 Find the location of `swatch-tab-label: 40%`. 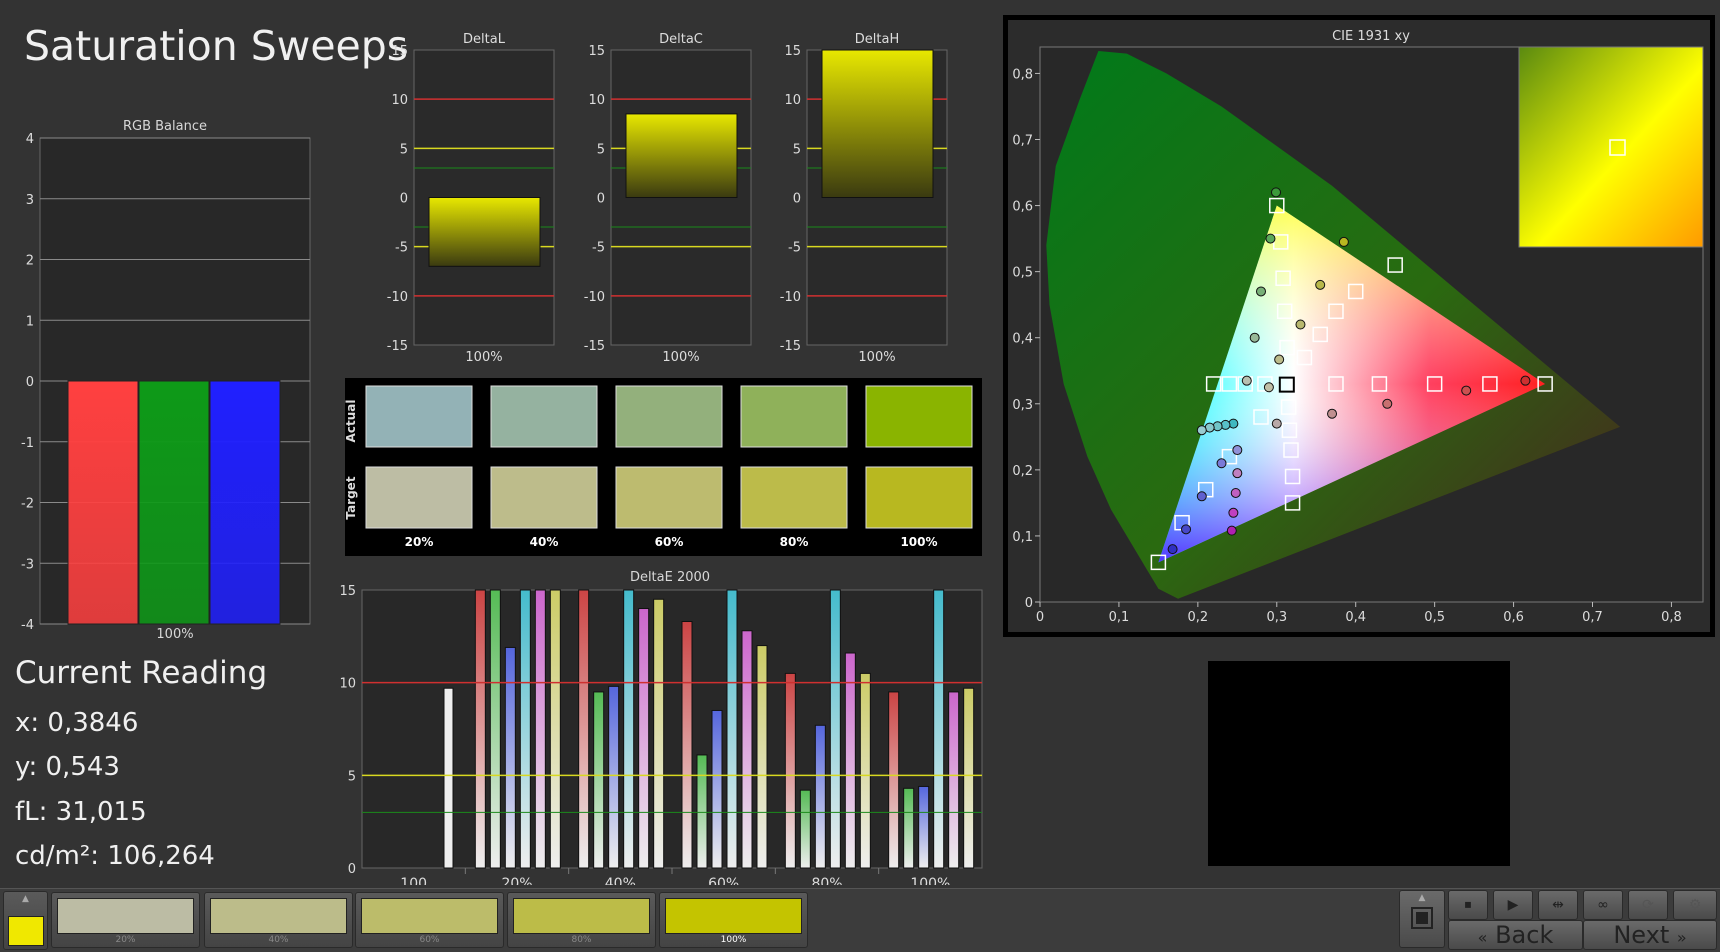

swatch-tab-label: 40% is located at coordinates (278, 940).